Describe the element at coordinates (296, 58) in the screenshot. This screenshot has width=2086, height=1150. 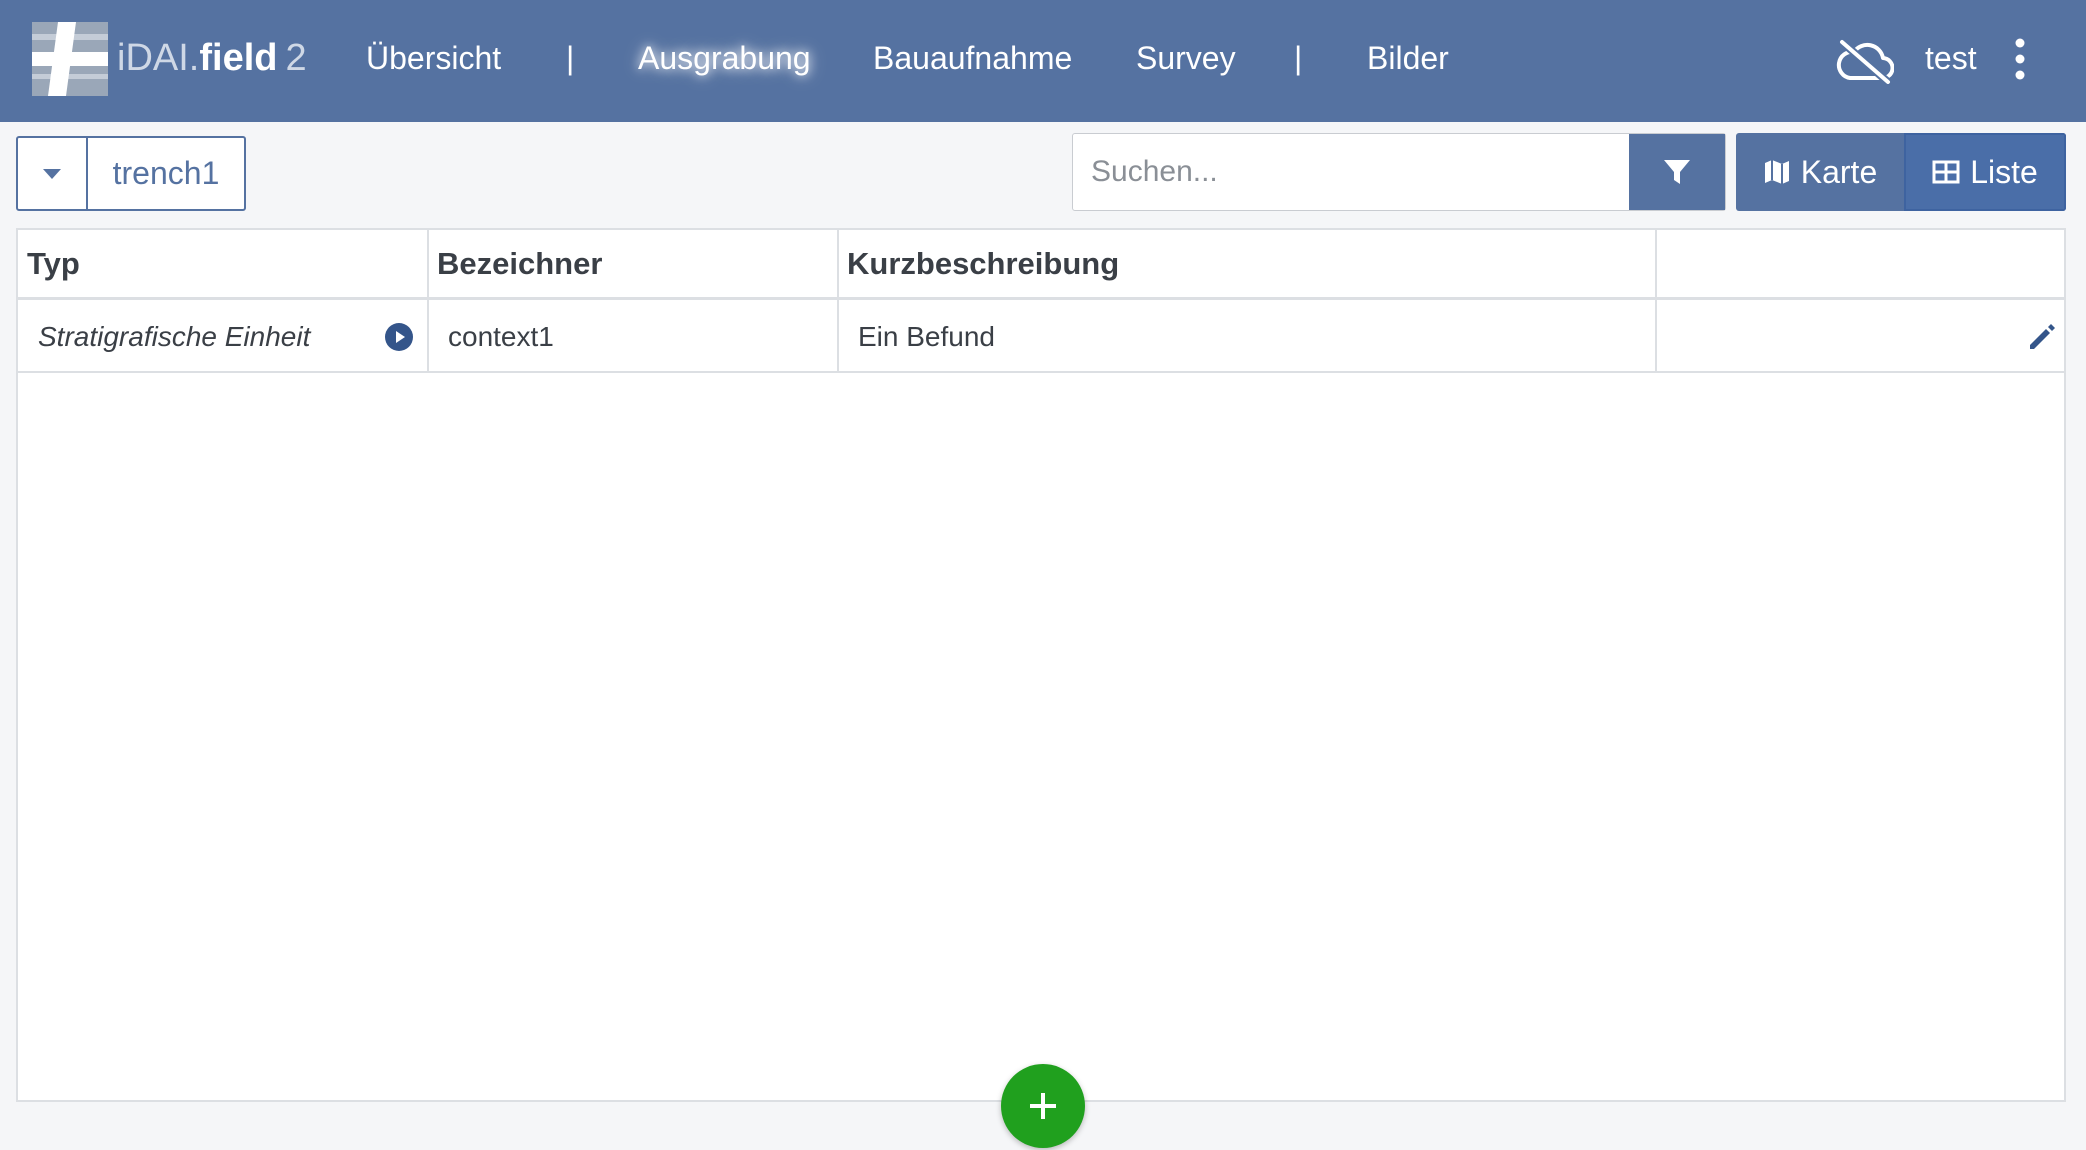
I see `brand-version: 2` at that location.